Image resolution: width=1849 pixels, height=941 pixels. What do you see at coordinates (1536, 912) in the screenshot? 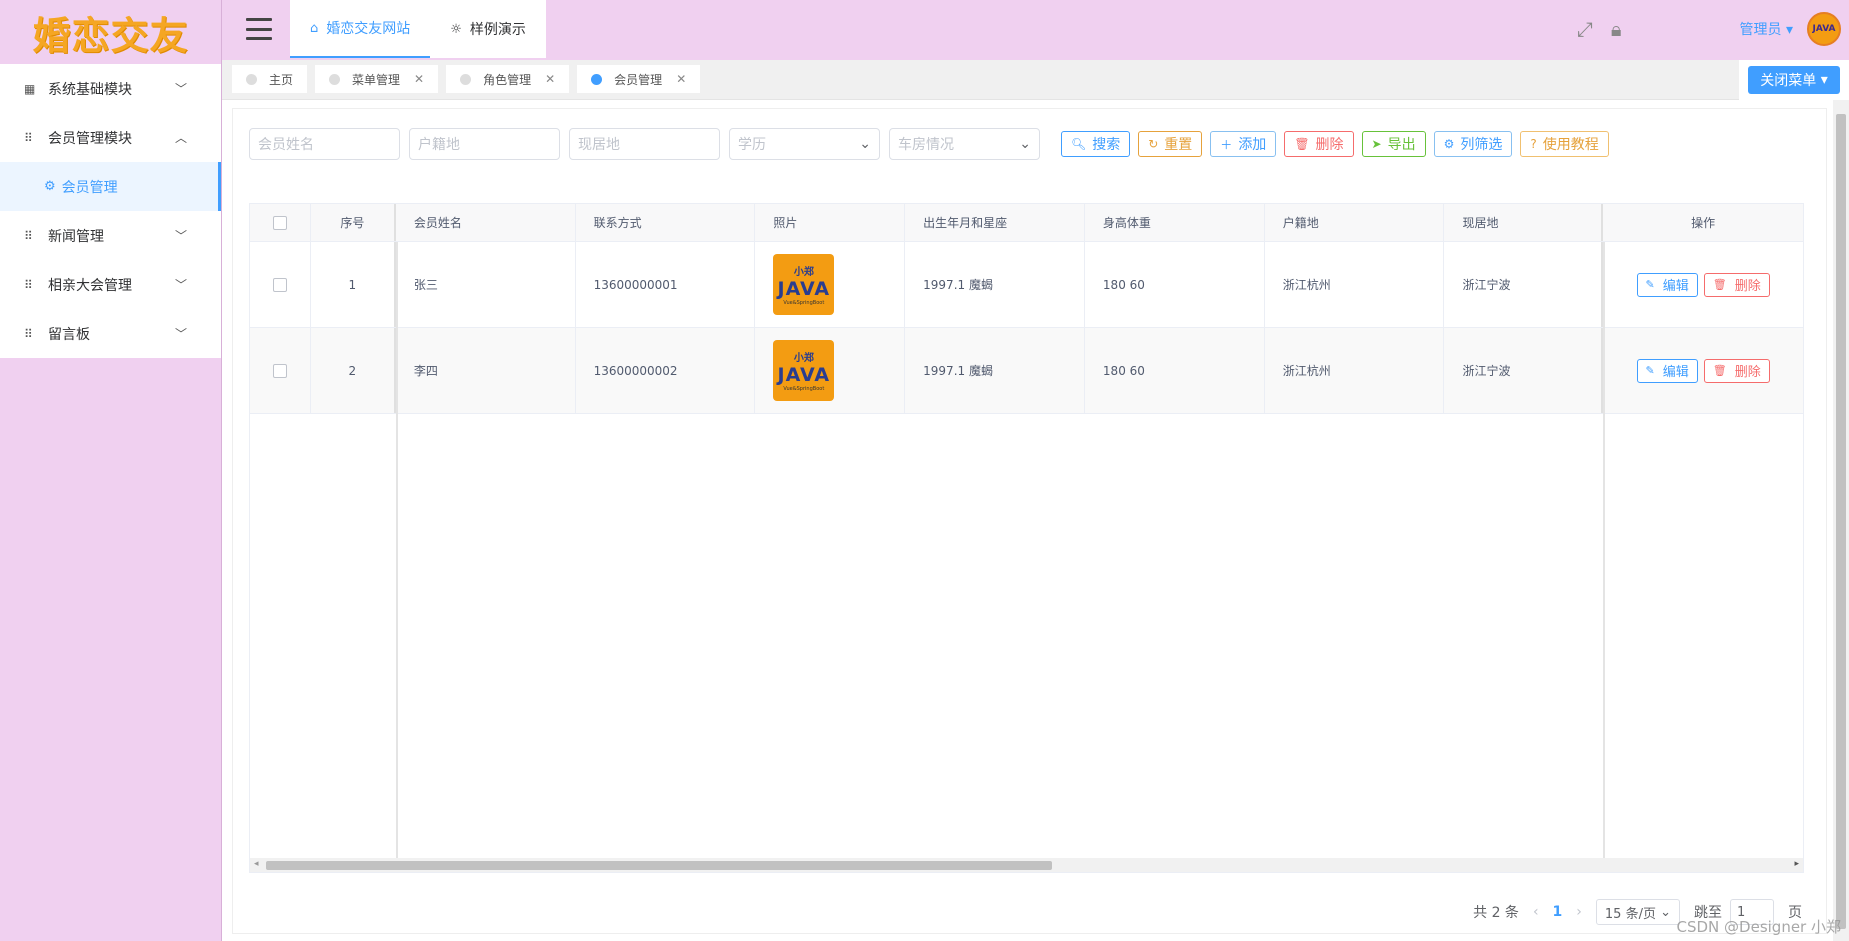
I see `prev-page-icon: ‹` at bounding box center [1536, 912].